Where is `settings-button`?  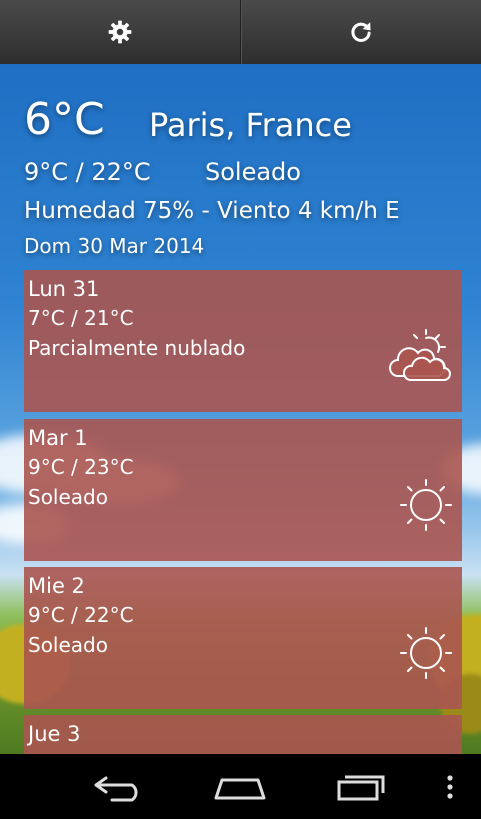
settings-button is located at coordinates (120, 32).